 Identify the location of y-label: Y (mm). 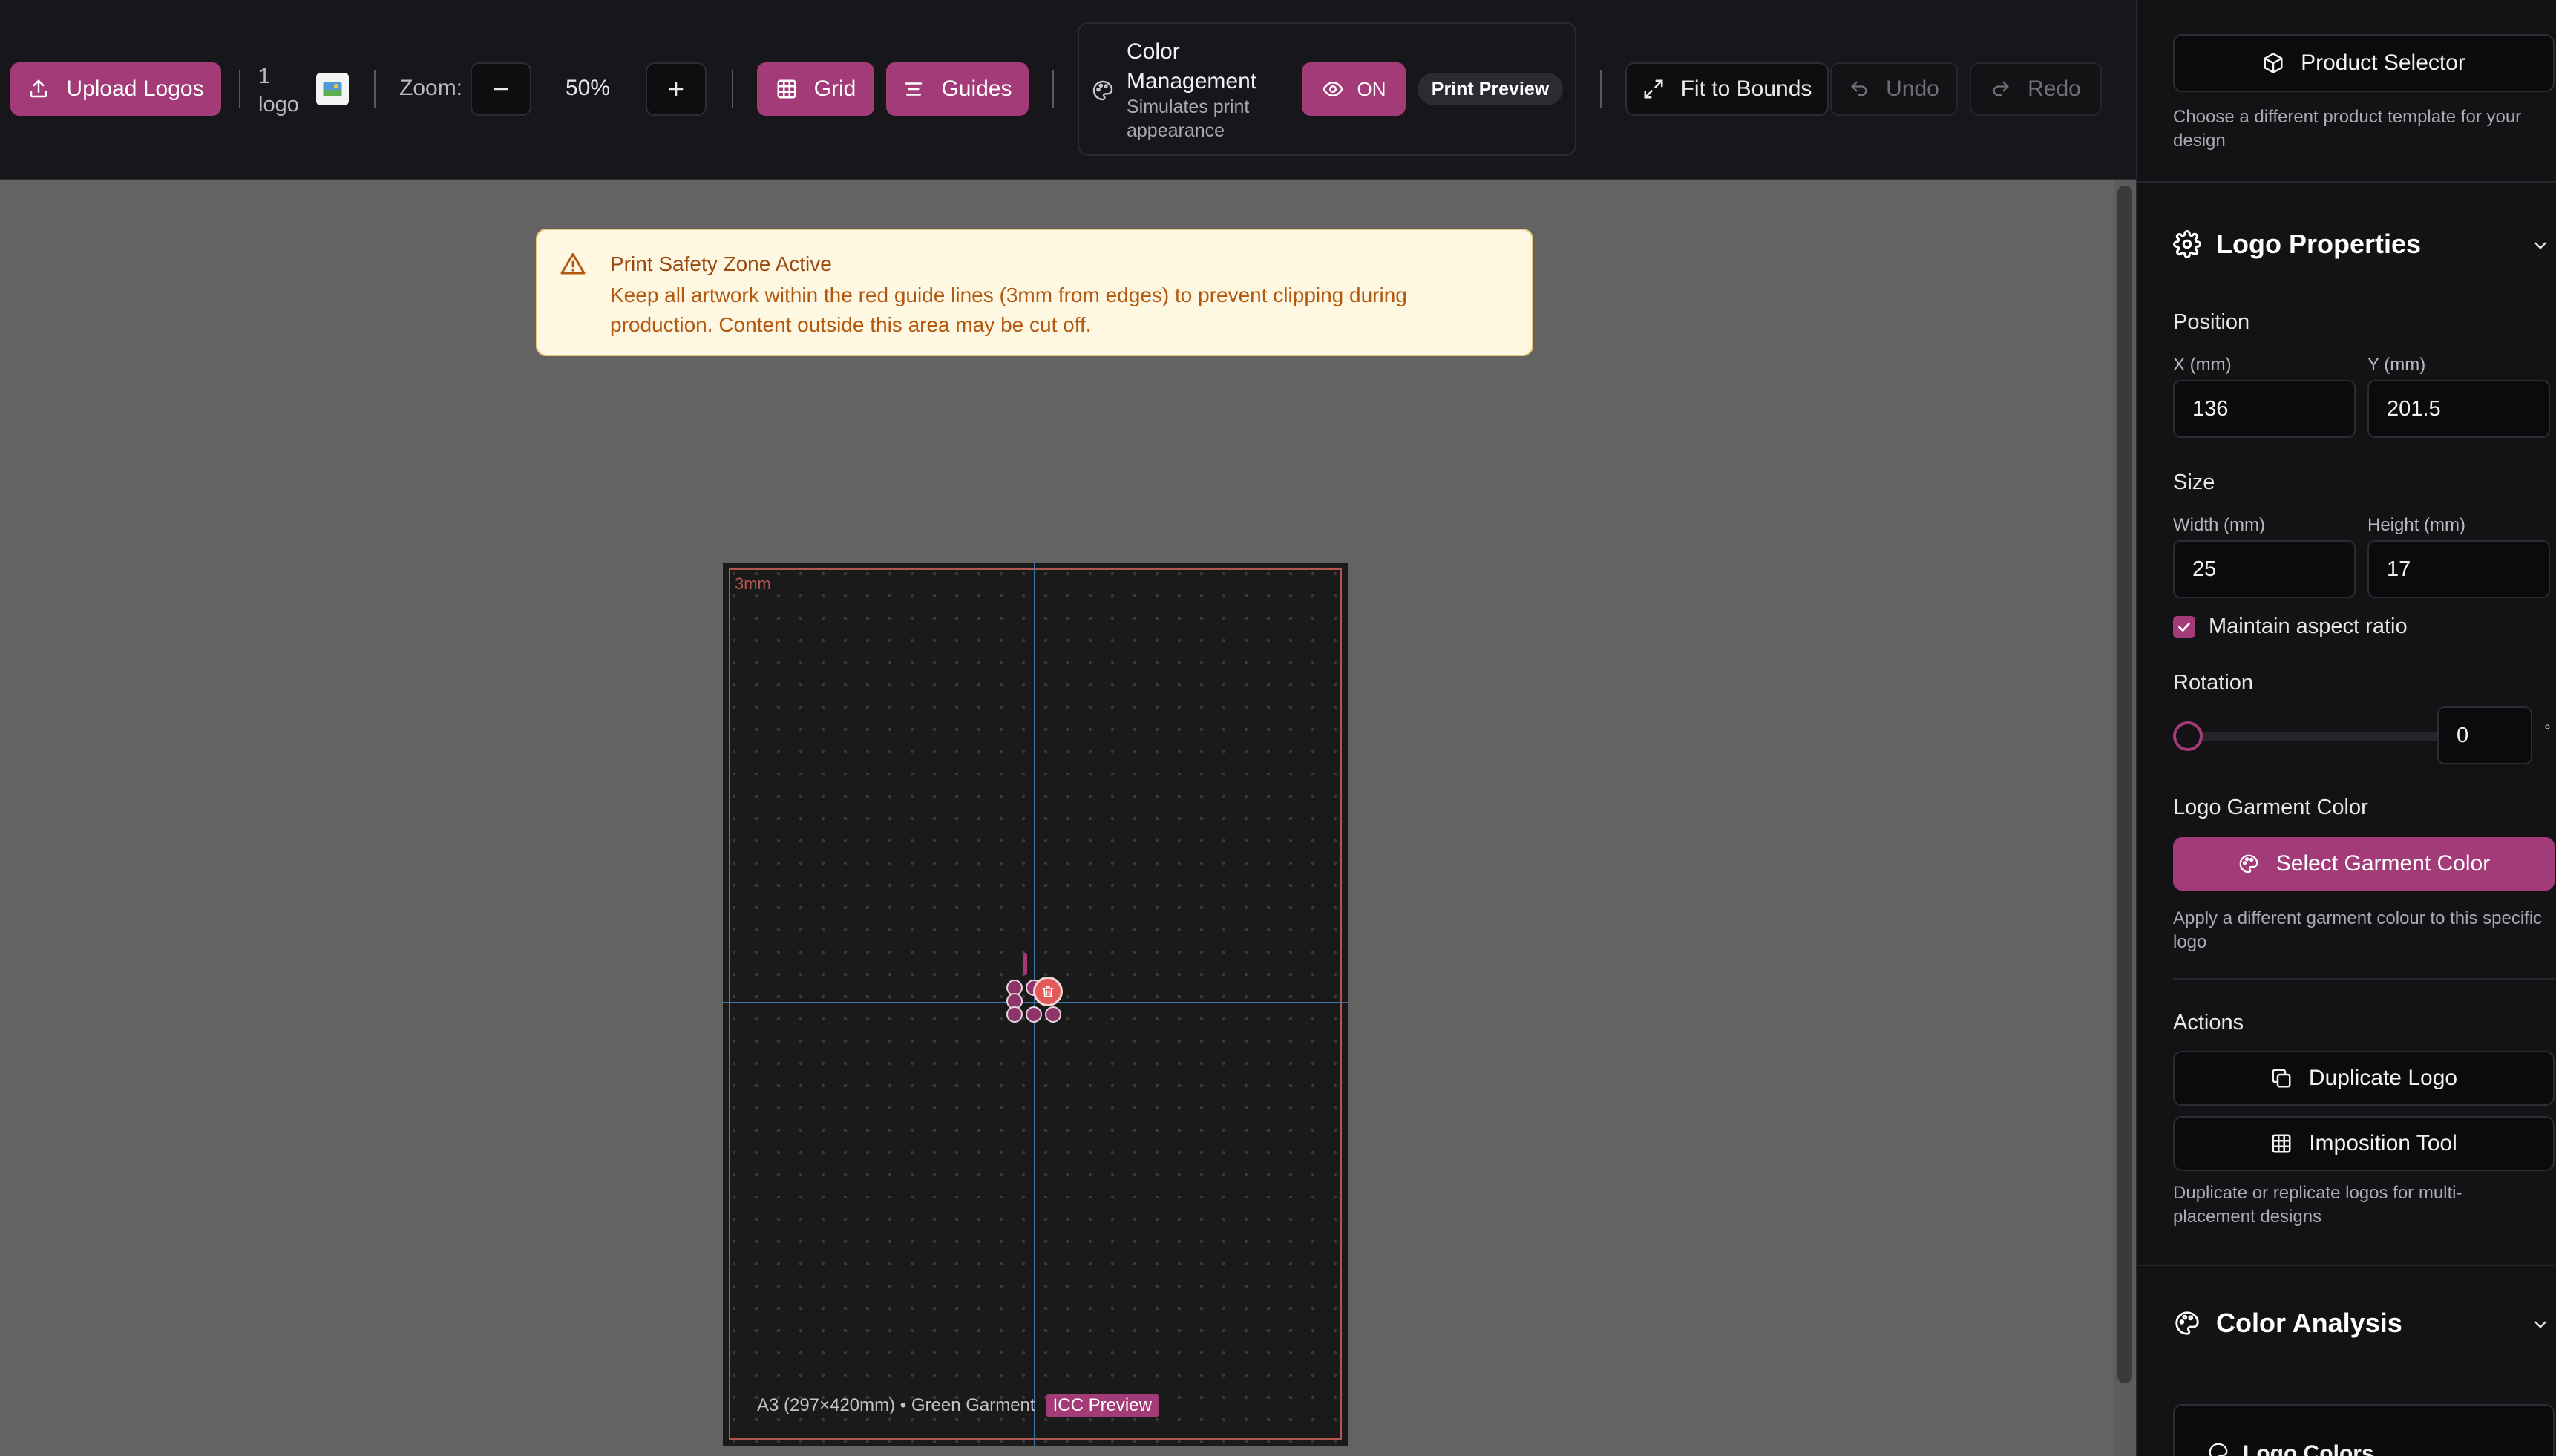
(2396, 365).